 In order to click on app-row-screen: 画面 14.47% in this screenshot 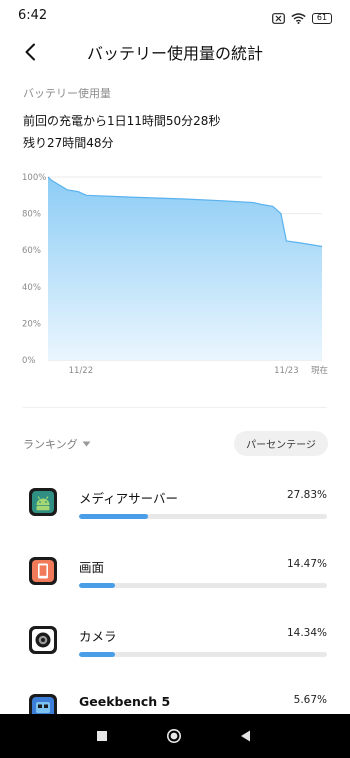, I will do `click(175, 581)`.